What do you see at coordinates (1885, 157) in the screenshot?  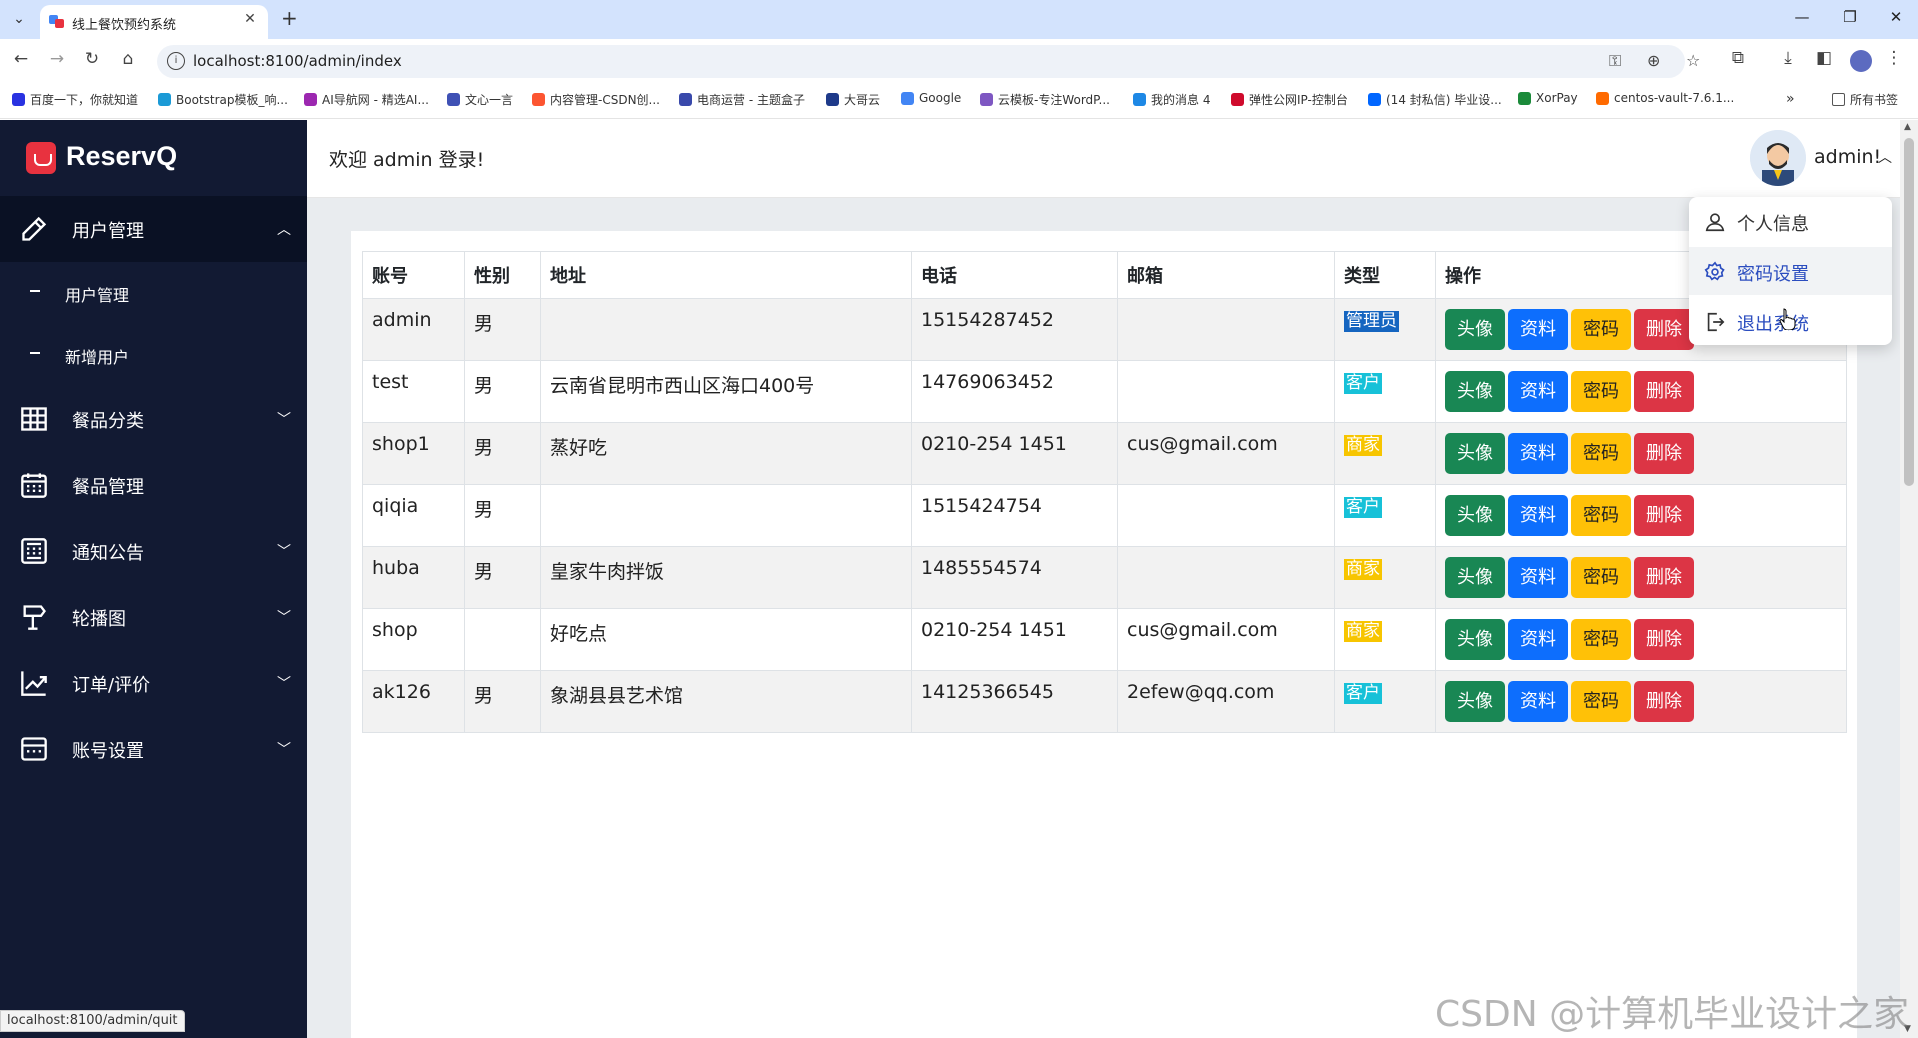 I see `chevron-up-icon: ︿` at bounding box center [1885, 157].